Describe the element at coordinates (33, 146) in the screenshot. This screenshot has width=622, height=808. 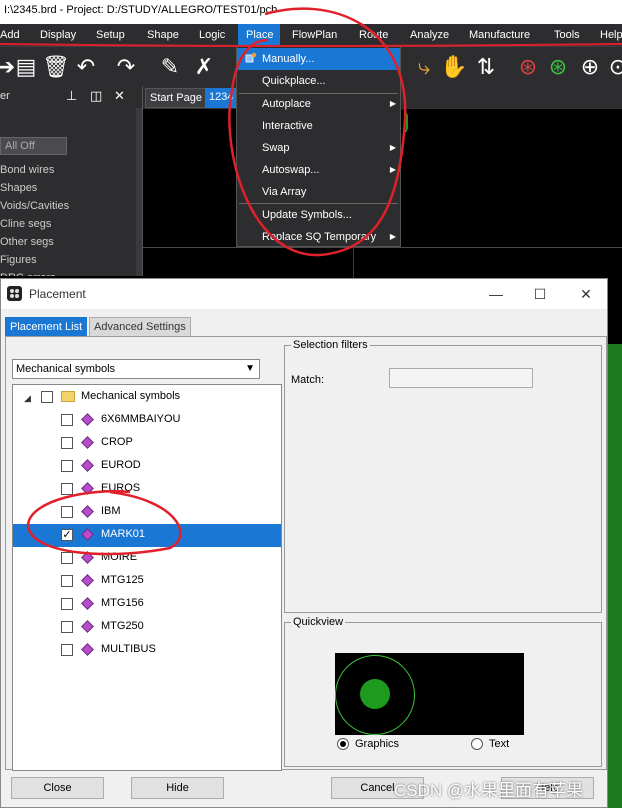
I see `all-off-button: All Off` at that location.